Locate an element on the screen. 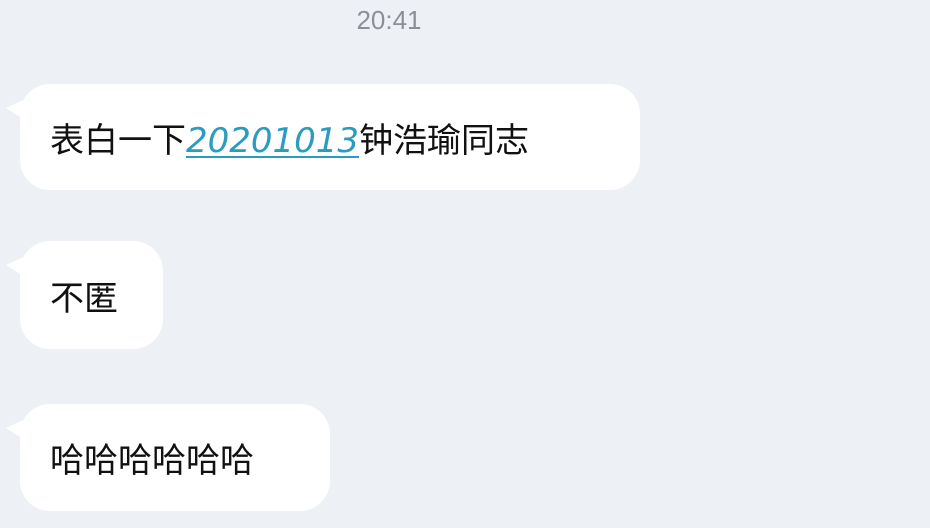  message-bubble: 表白一下20201013钟浩瑜同志 is located at coordinates (323, 137).